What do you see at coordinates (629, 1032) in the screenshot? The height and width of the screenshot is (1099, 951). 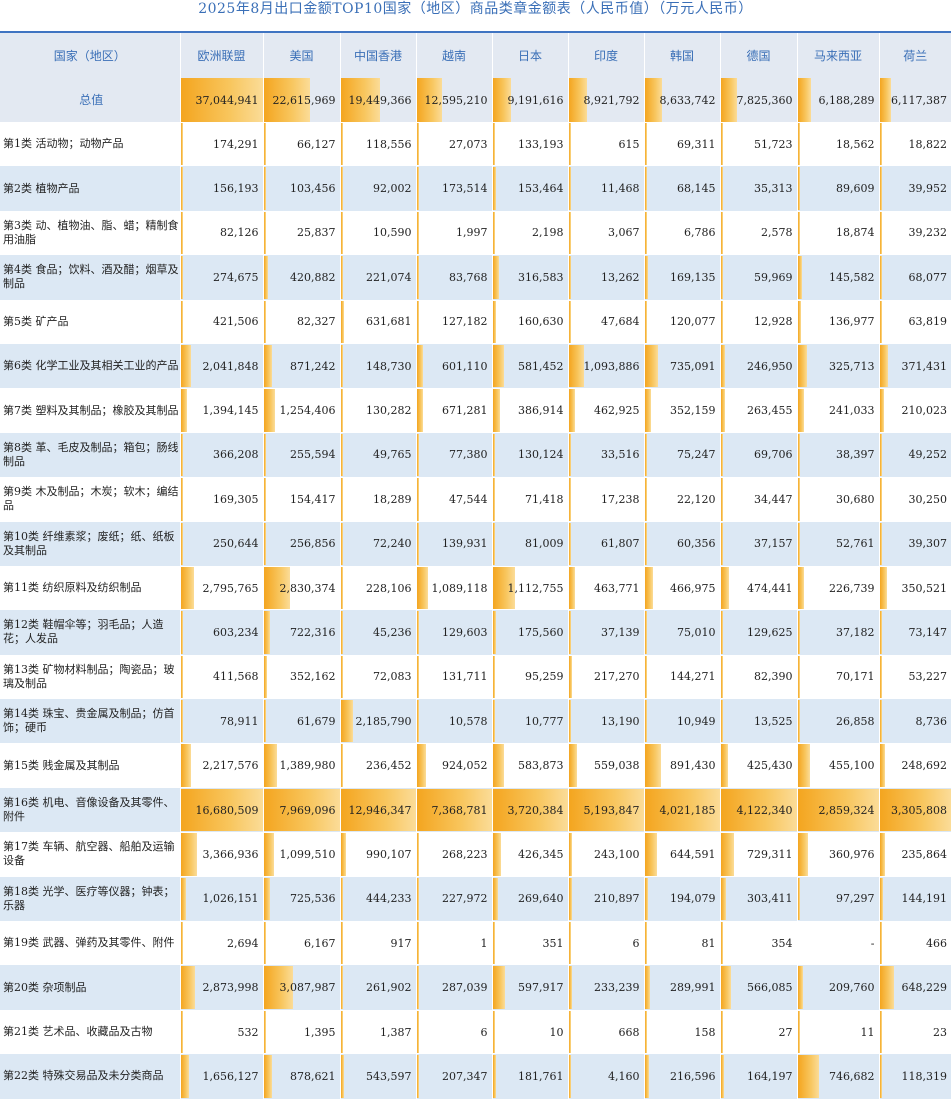 I see `value-text: 668` at bounding box center [629, 1032].